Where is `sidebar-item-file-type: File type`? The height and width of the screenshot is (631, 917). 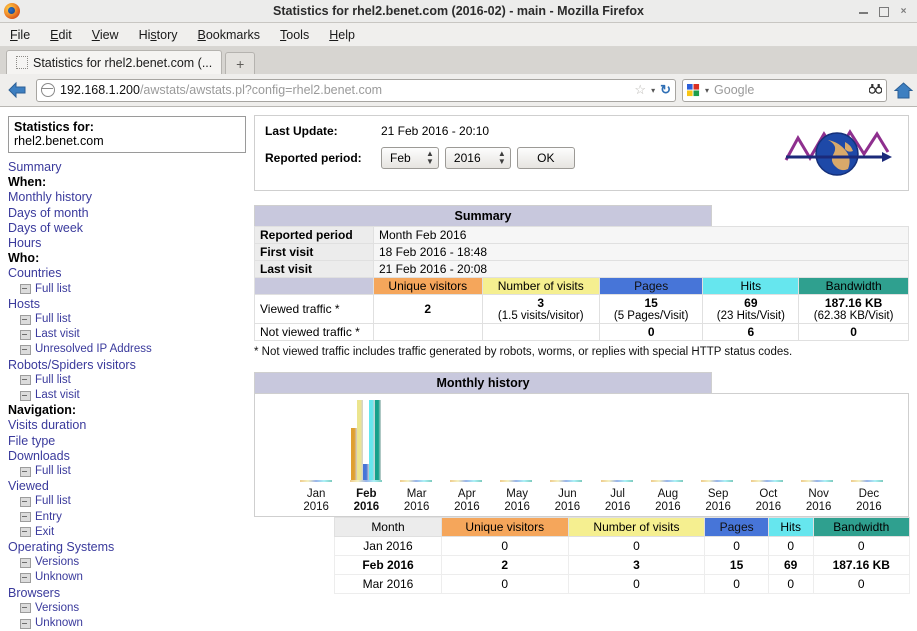 sidebar-item-file-type: File type is located at coordinates (130, 441).